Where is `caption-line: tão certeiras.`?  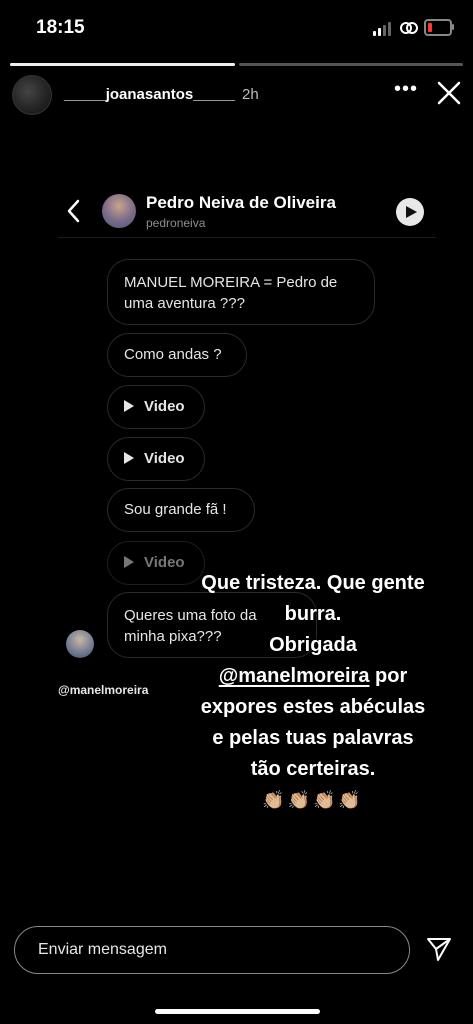 caption-line: tão certeiras. is located at coordinates (313, 769).